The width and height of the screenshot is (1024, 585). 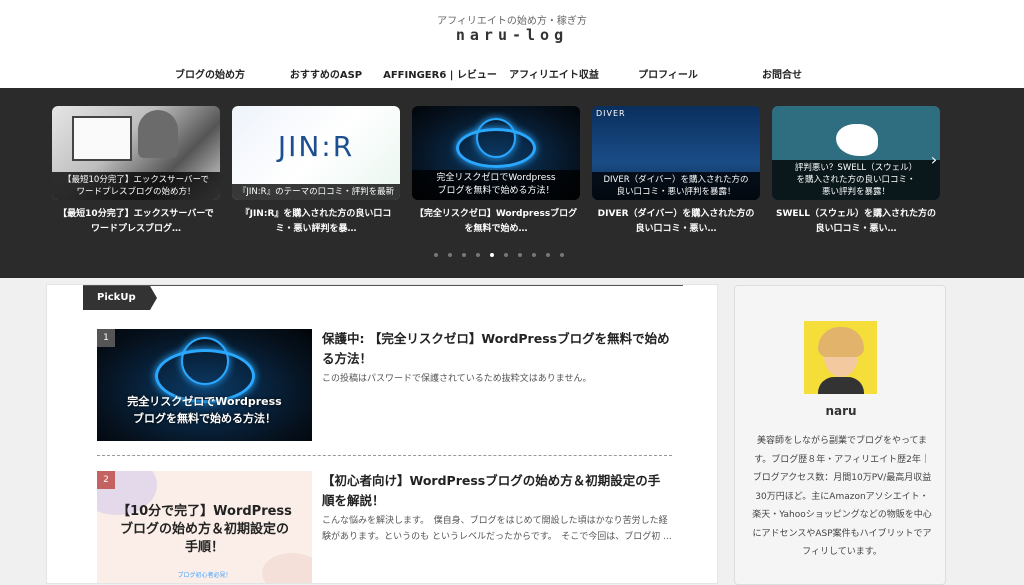 What do you see at coordinates (383, 297) in the screenshot?
I see `pickup-header: PickUp` at bounding box center [383, 297].